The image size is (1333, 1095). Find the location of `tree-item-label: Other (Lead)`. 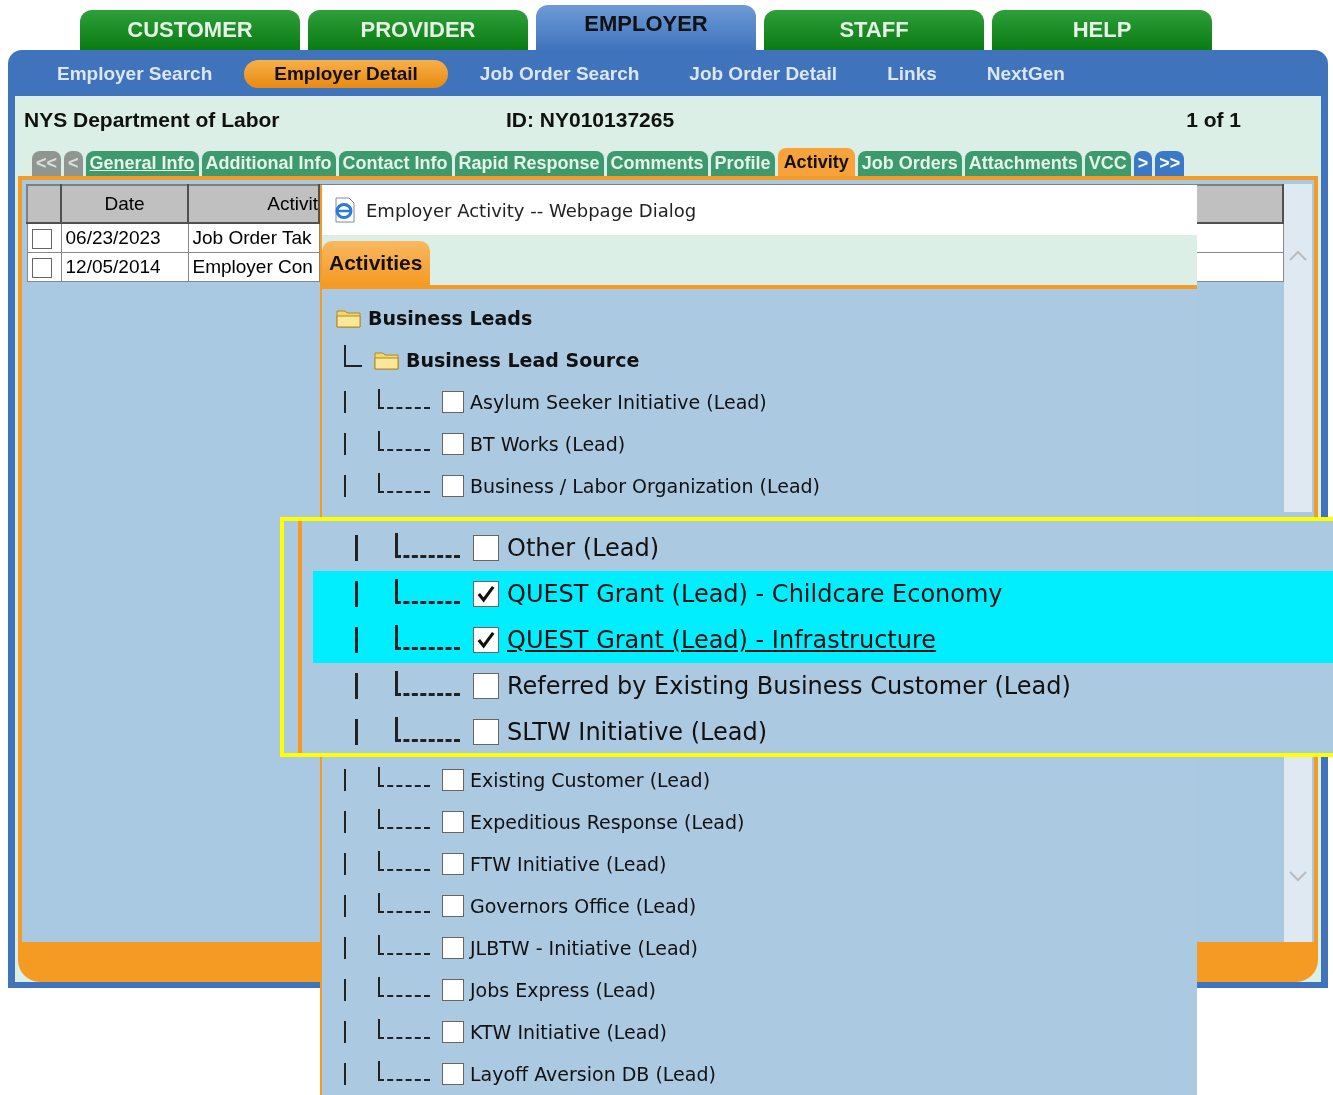

tree-item-label: Other (Lead) is located at coordinates (583, 548).